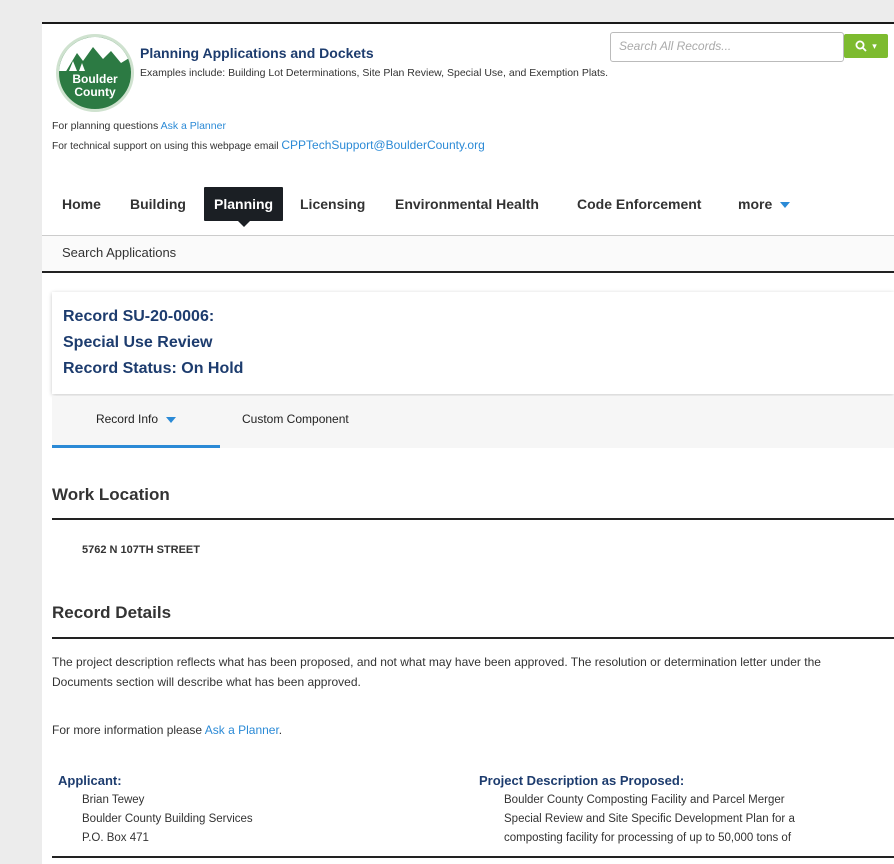 The width and height of the screenshot is (894, 864). What do you see at coordinates (113, 800) in the screenshot?
I see `applicant-name: Brian Tewey` at bounding box center [113, 800].